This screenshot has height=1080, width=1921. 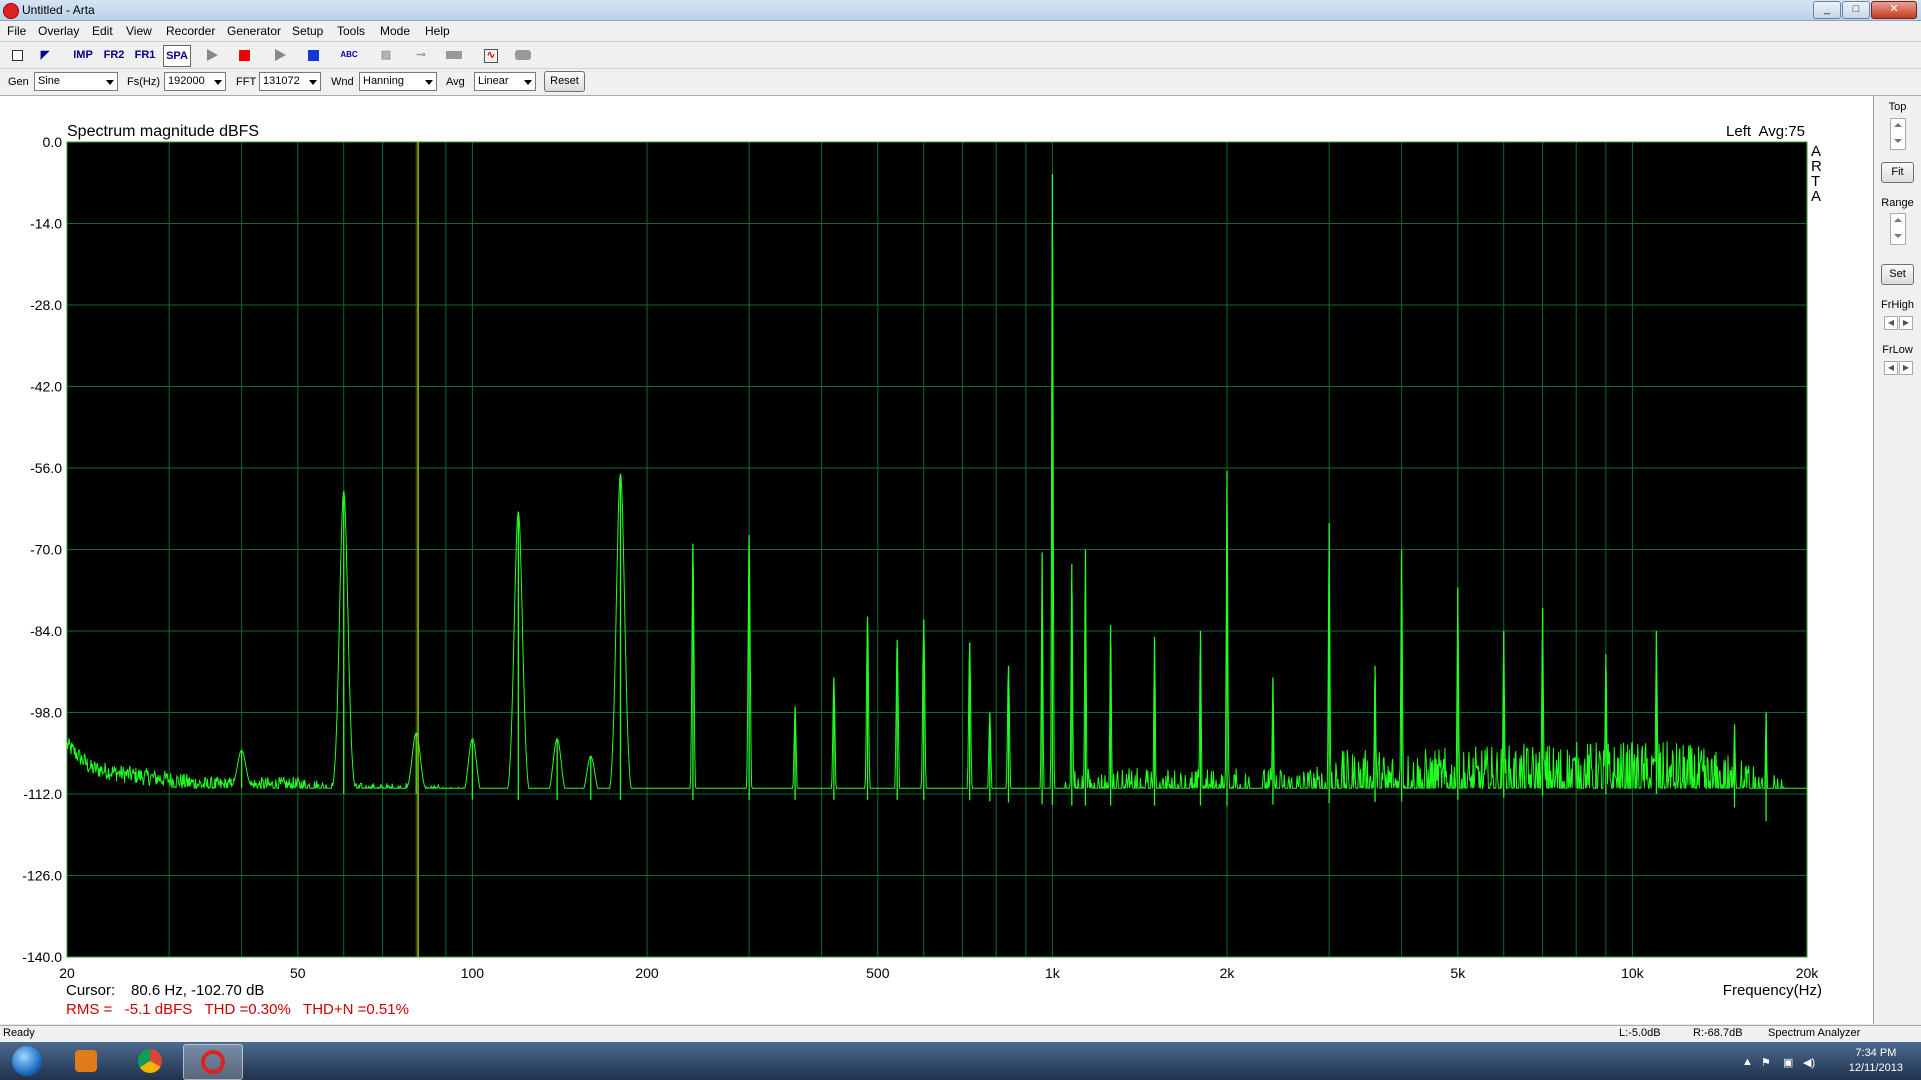 What do you see at coordinates (254, 31) in the screenshot?
I see `menu-generator: Generator` at bounding box center [254, 31].